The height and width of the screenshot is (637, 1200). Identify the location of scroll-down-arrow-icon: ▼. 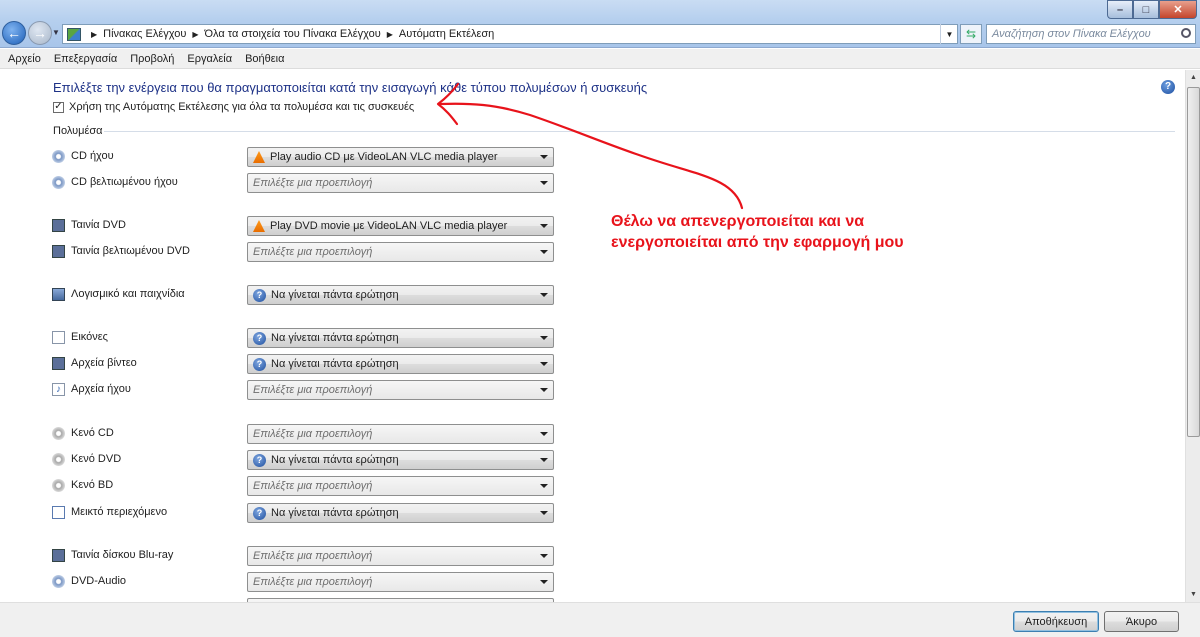
(1193, 594).